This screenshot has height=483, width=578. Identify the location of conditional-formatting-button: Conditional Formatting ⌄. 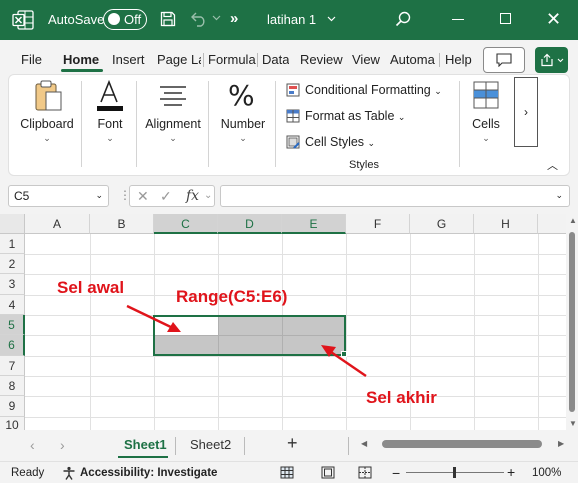
(364, 93).